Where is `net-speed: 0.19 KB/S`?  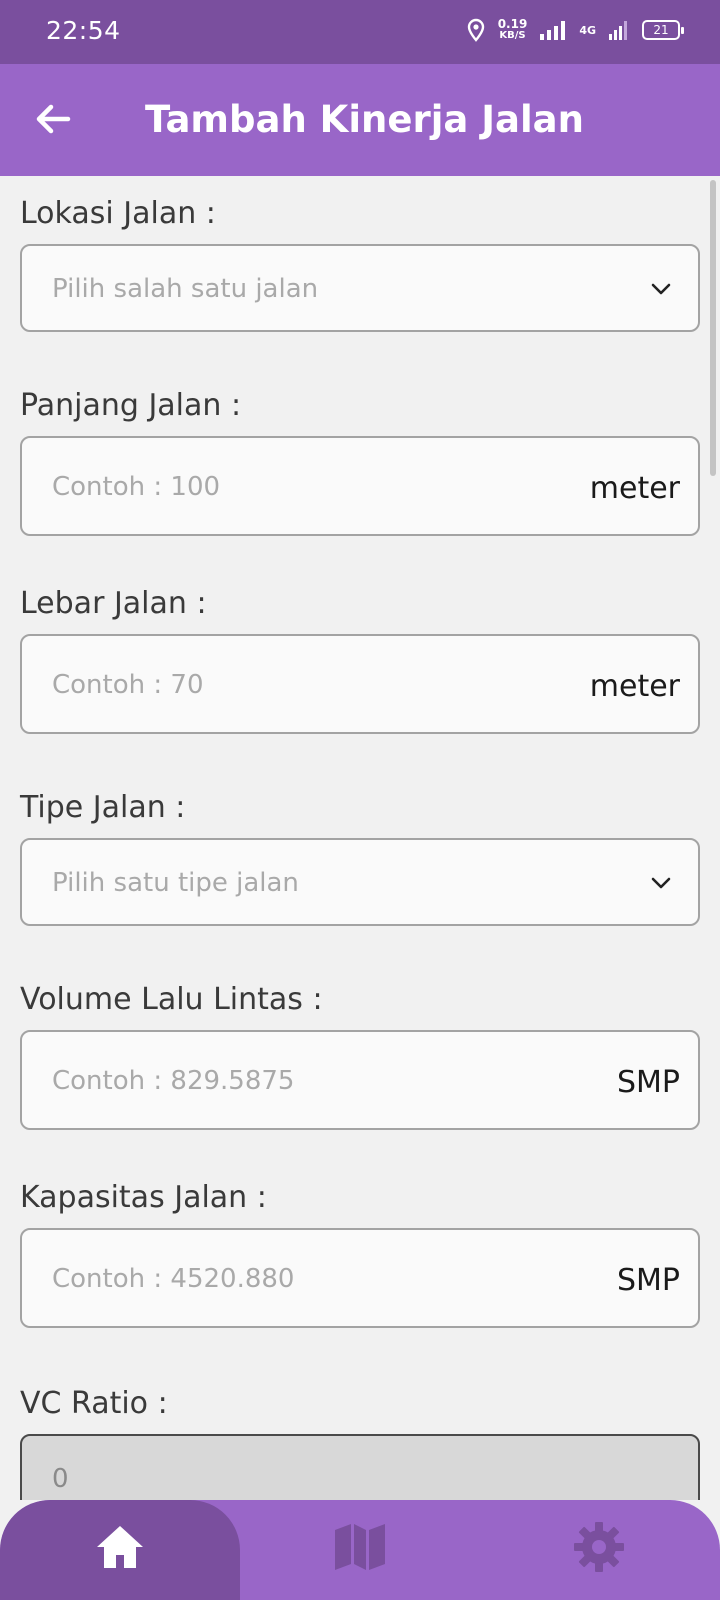
net-speed: 0.19 KB/S is located at coordinates (512, 29).